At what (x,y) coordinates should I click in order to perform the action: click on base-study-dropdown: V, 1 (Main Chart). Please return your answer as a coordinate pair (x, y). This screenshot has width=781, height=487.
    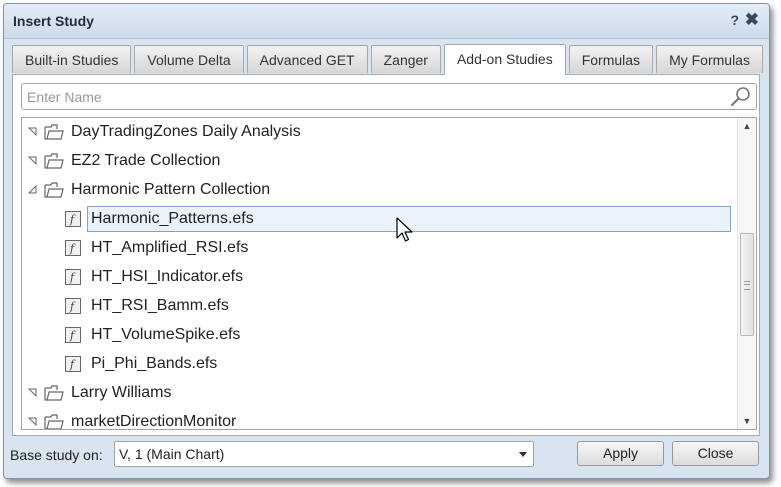
    Looking at the image, I should click on (324, 454).